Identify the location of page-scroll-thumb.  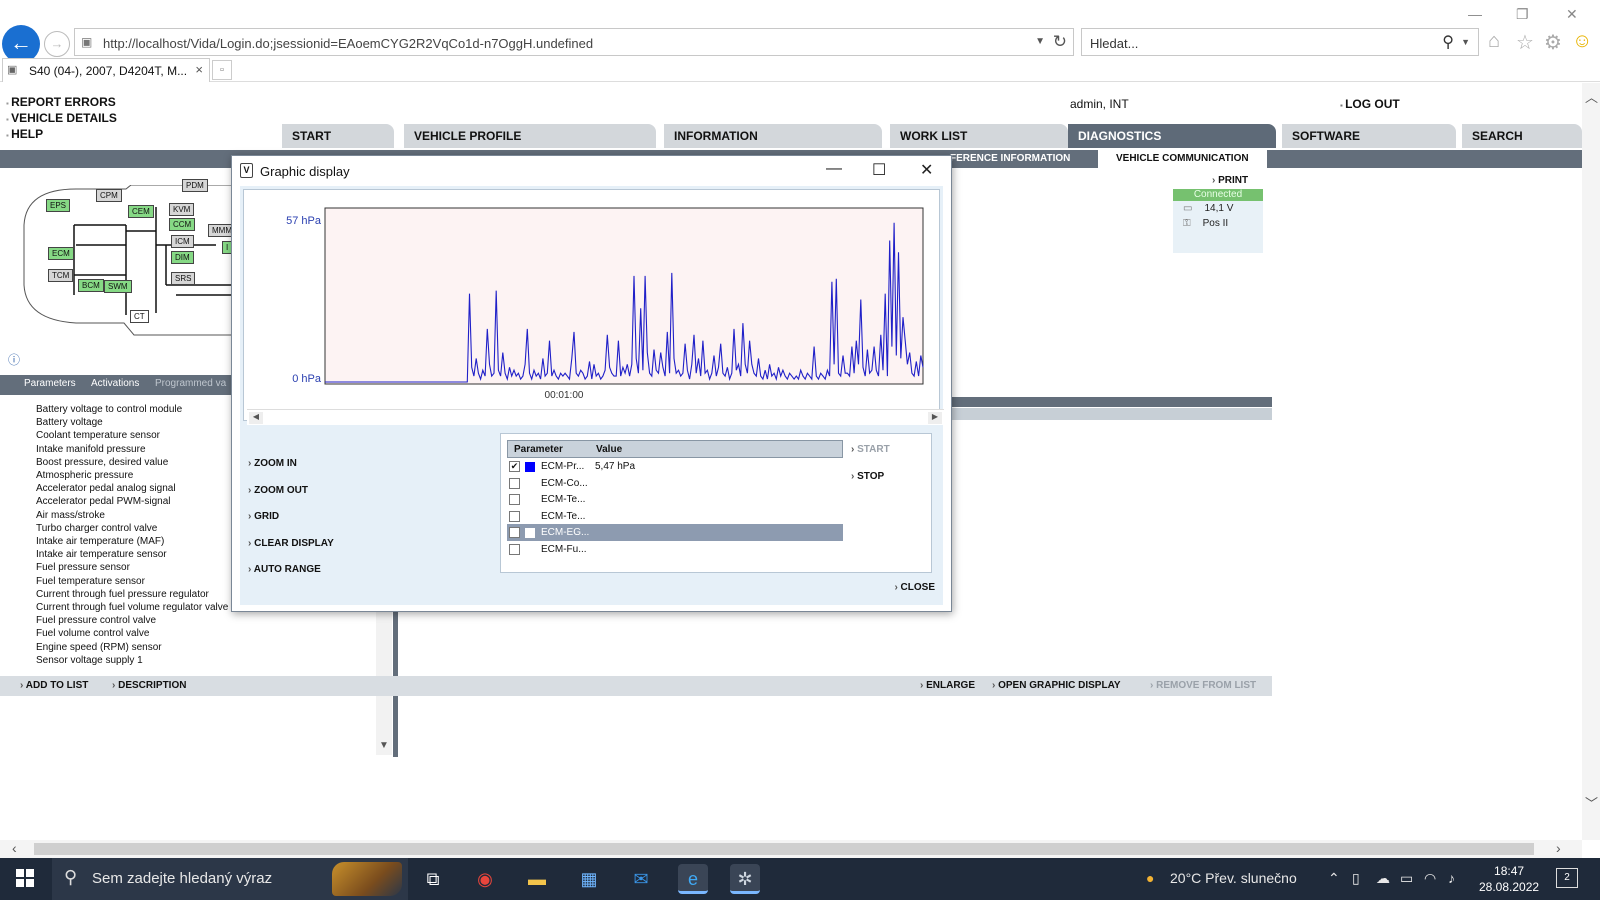
(784, 849).